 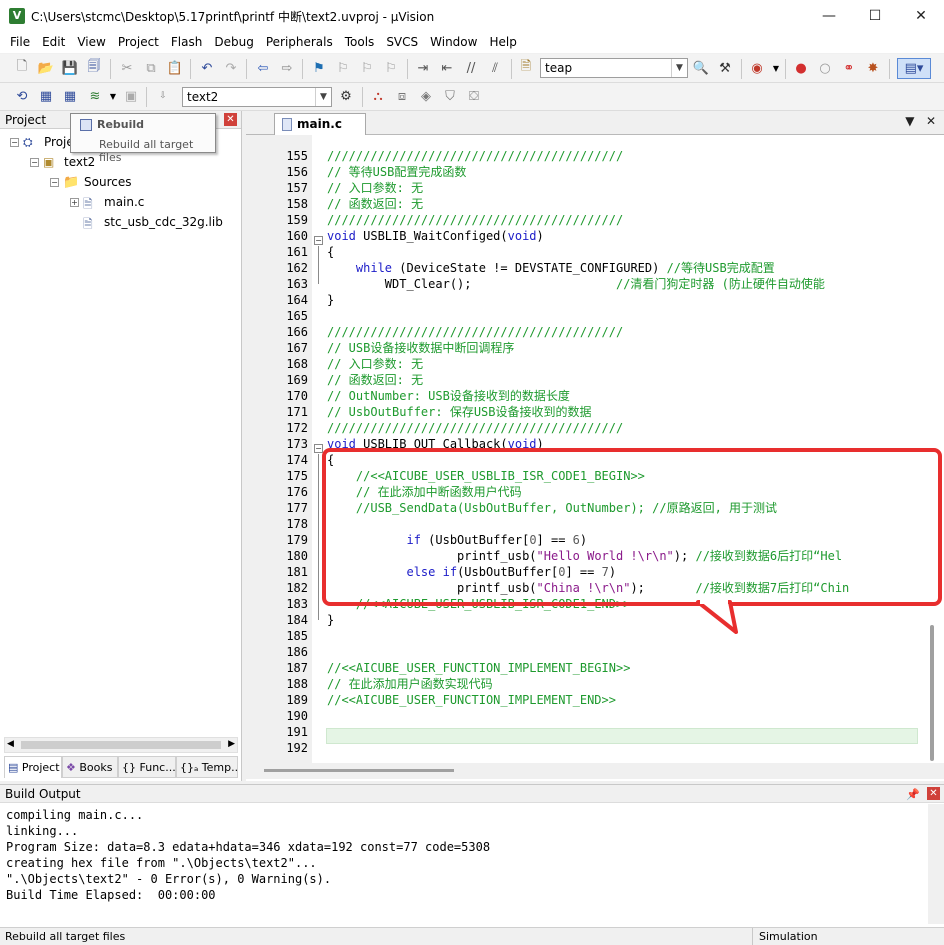 What do you see at coordinates (614, 68) in the screenshot?
I see `find-combo: teap ▼` at bounding box center [614, 68].